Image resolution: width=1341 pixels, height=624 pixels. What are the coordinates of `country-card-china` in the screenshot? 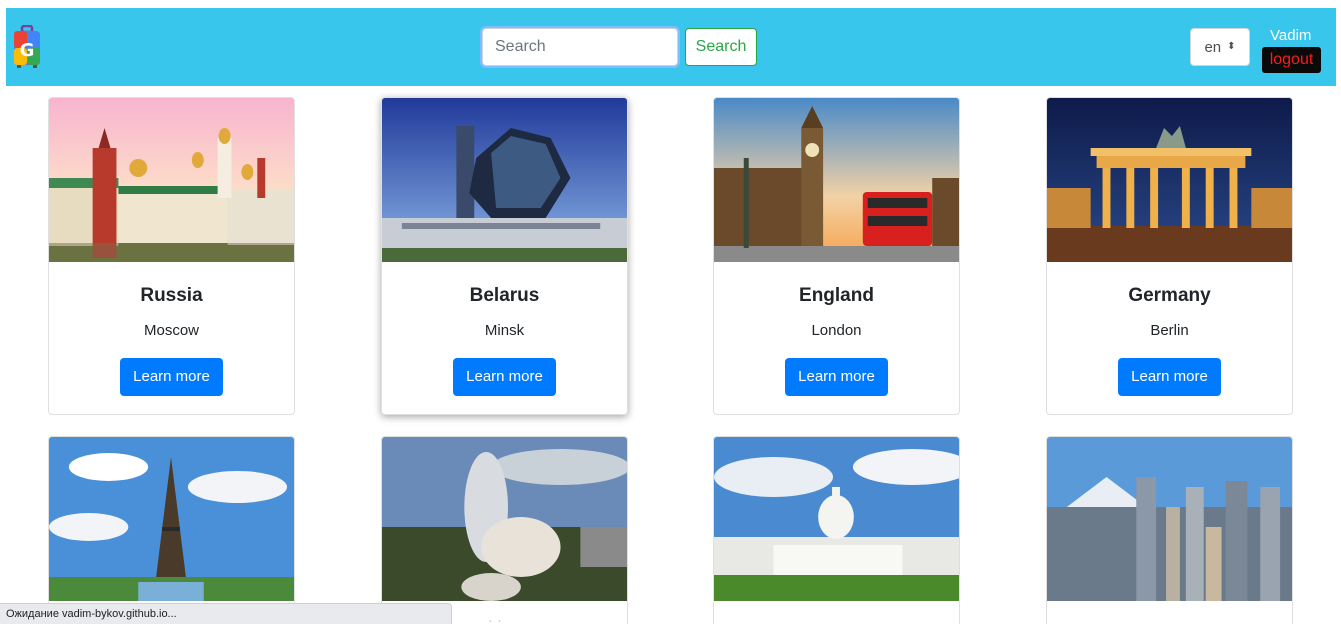 It's located at (504, 530).